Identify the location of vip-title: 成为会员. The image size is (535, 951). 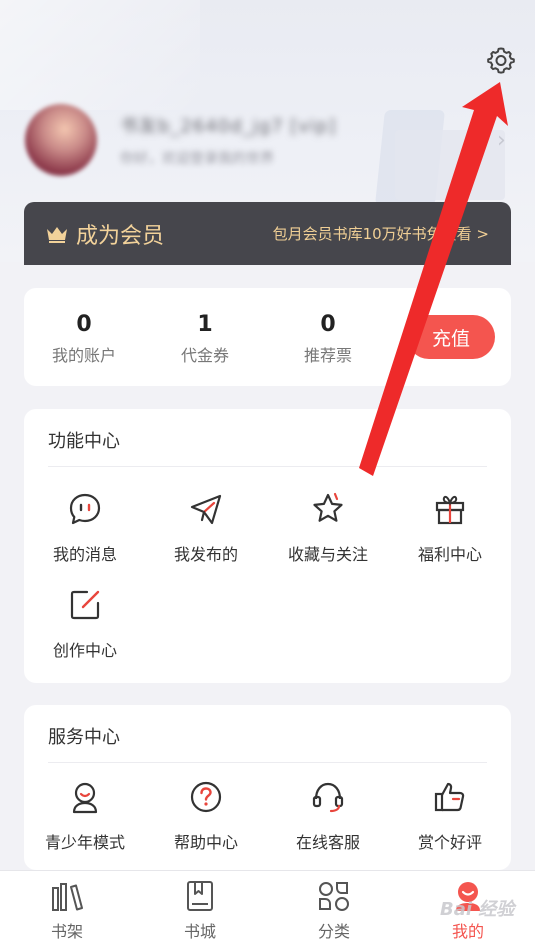
(120, 236).